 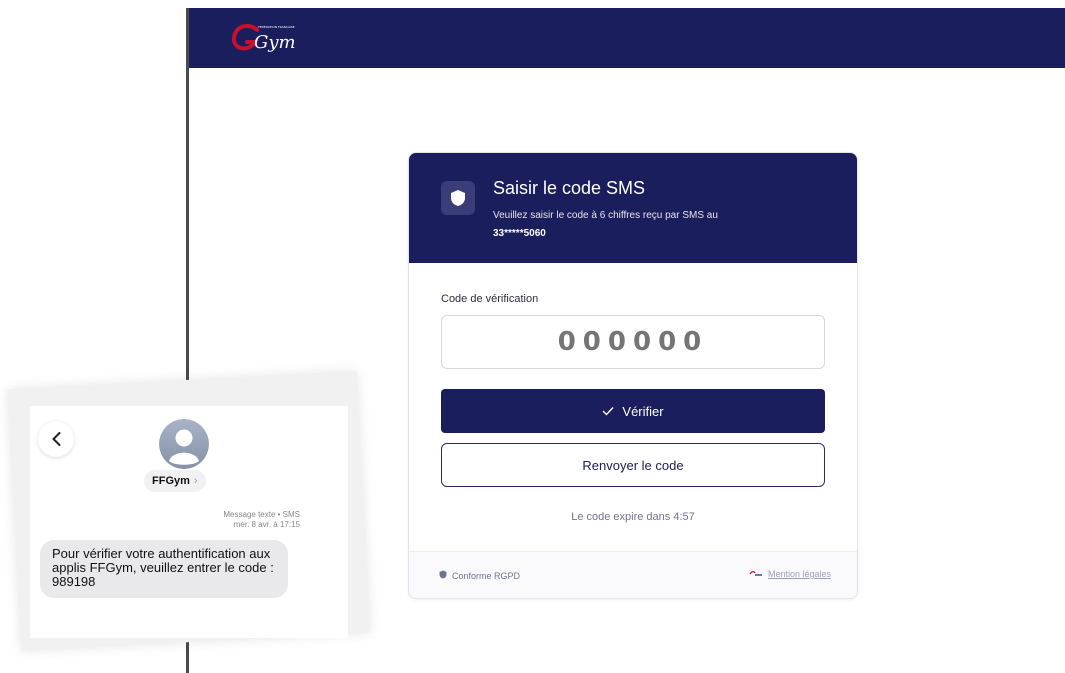 What do you see at coordinates (643, 411) in the screenshot?
I see `verify-button-label: Vérifier` at bounding box center [643, 411].